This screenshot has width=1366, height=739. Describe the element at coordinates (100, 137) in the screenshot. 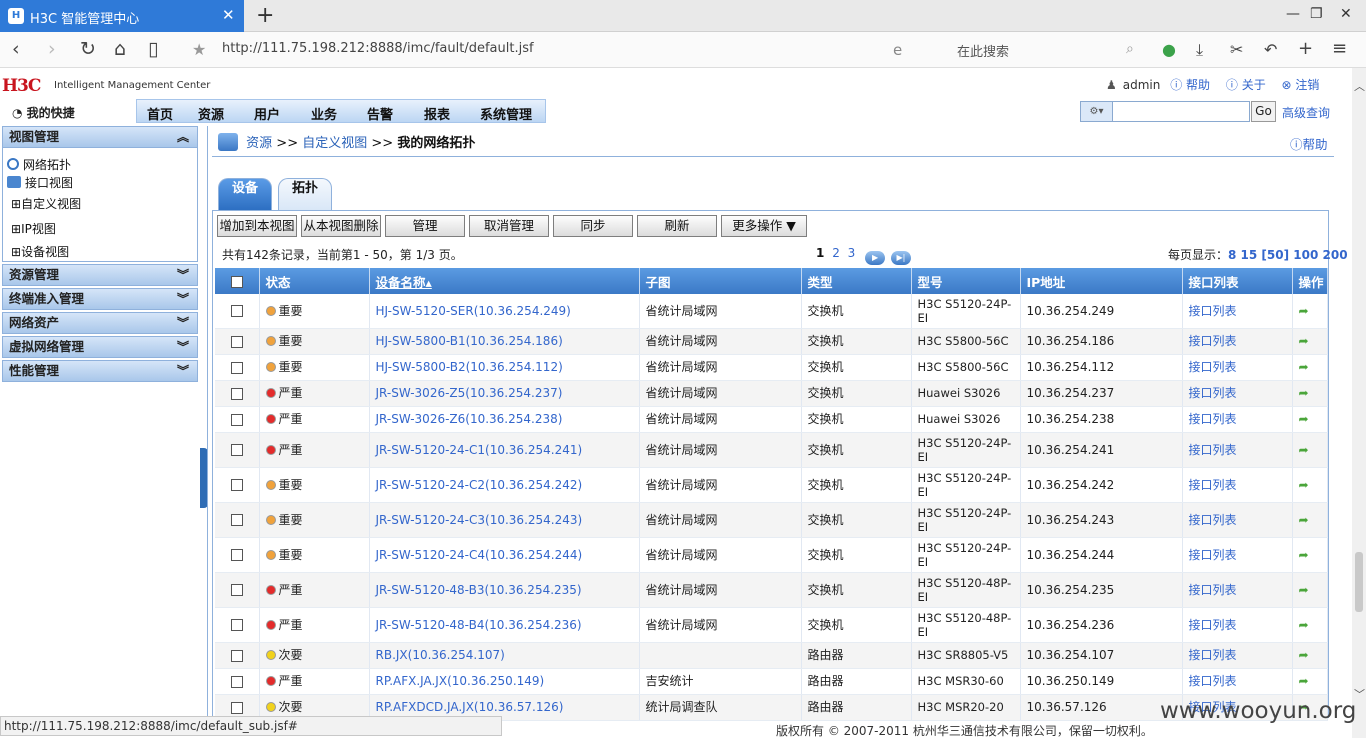

I see `panel-view-mgmt: 视图管理 ︽` at that location.